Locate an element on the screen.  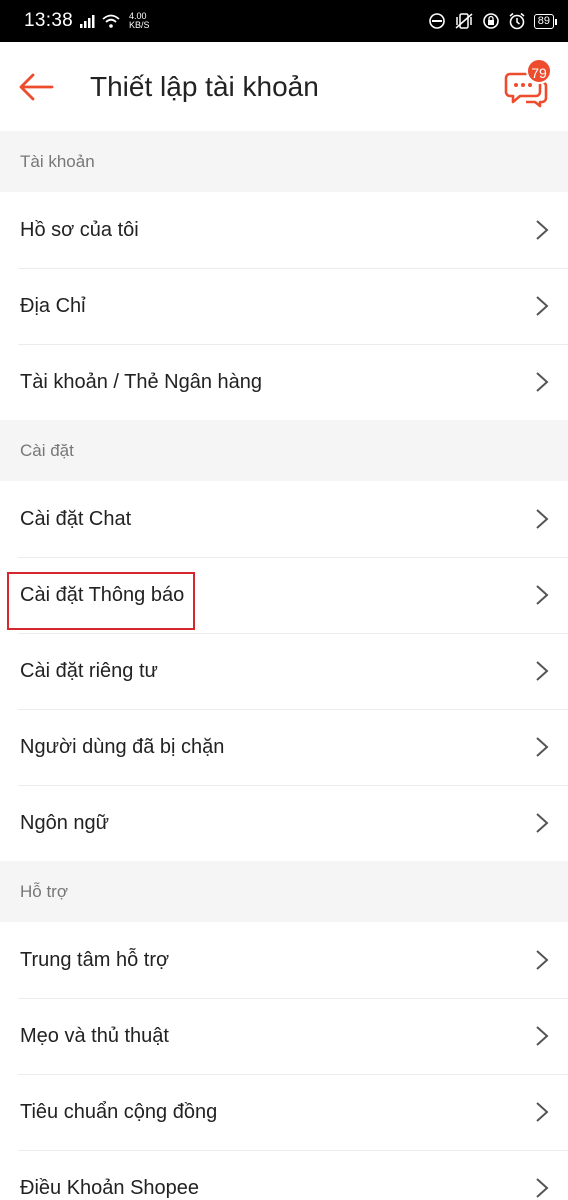
signal-icon is located at coordinates (87, 21).